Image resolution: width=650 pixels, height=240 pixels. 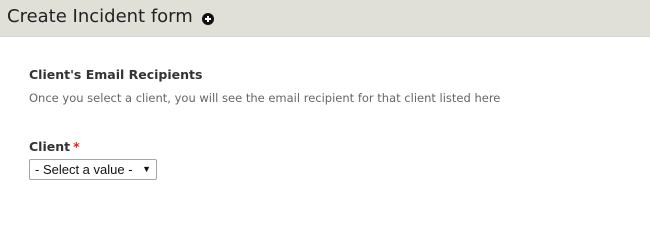 I want to click on client-select: - Select a value - ▼, so click(x=93, y=169).